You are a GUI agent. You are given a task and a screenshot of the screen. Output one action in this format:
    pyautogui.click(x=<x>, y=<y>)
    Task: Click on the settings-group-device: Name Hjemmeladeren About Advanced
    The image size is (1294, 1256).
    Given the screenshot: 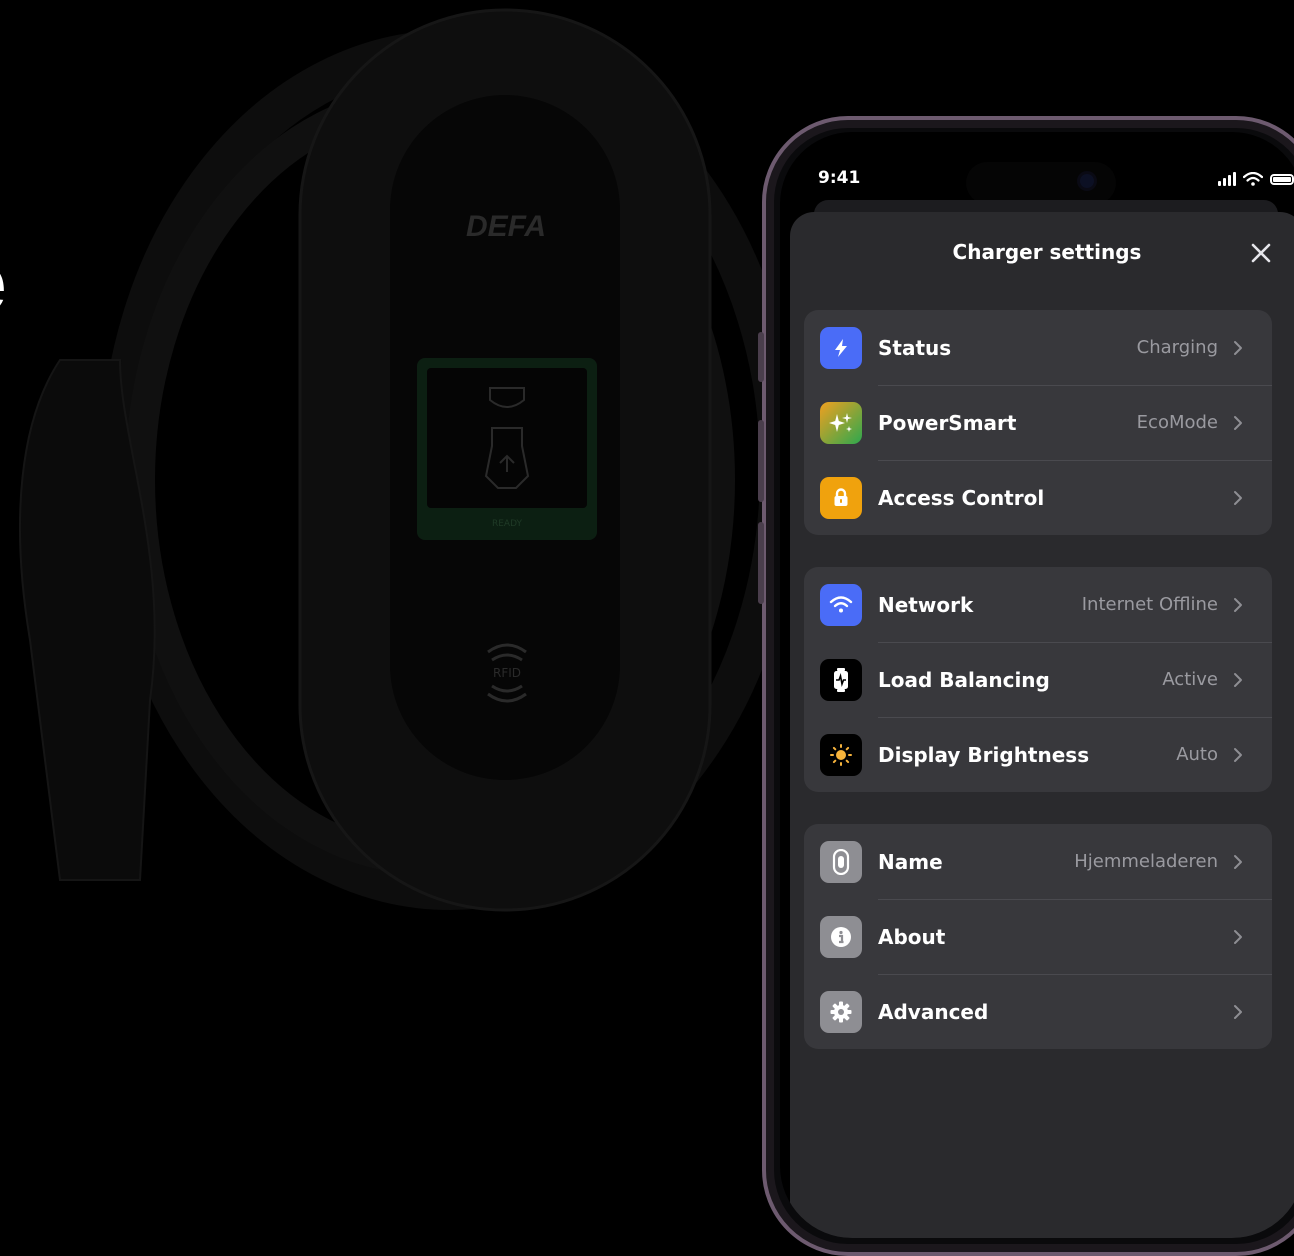 What is the action you would take?
    pyautogui.click(x=1038, y=936)
    